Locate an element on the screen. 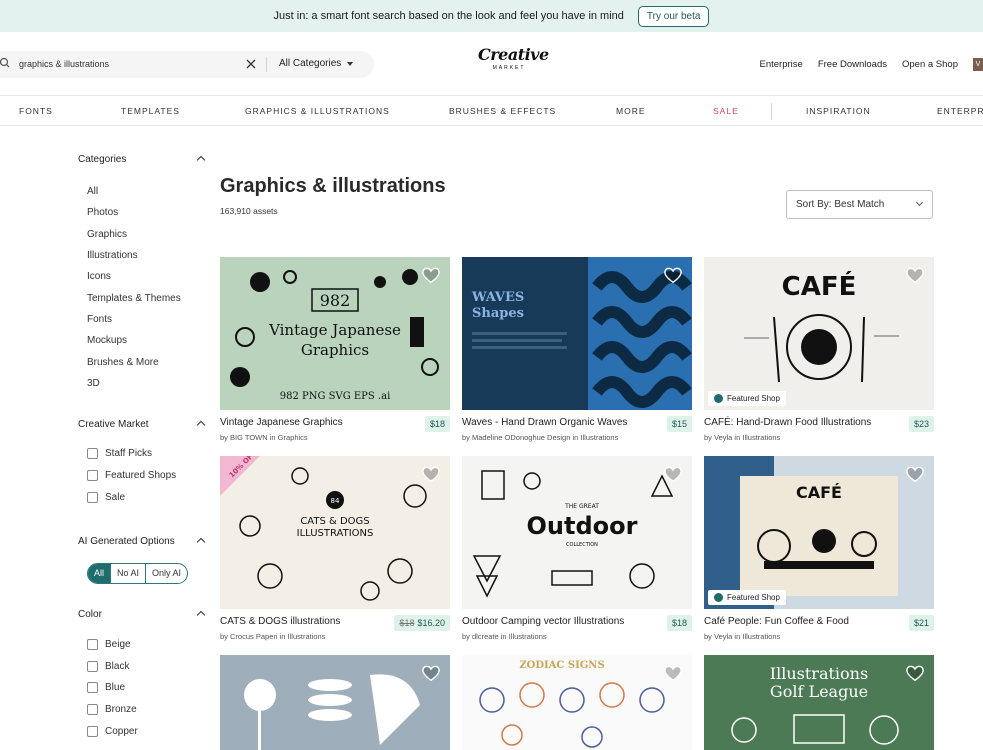 The height and width of the screenshot is (750, 983). price-badge: $18 $16.20 is located at coordinates (422, 623).